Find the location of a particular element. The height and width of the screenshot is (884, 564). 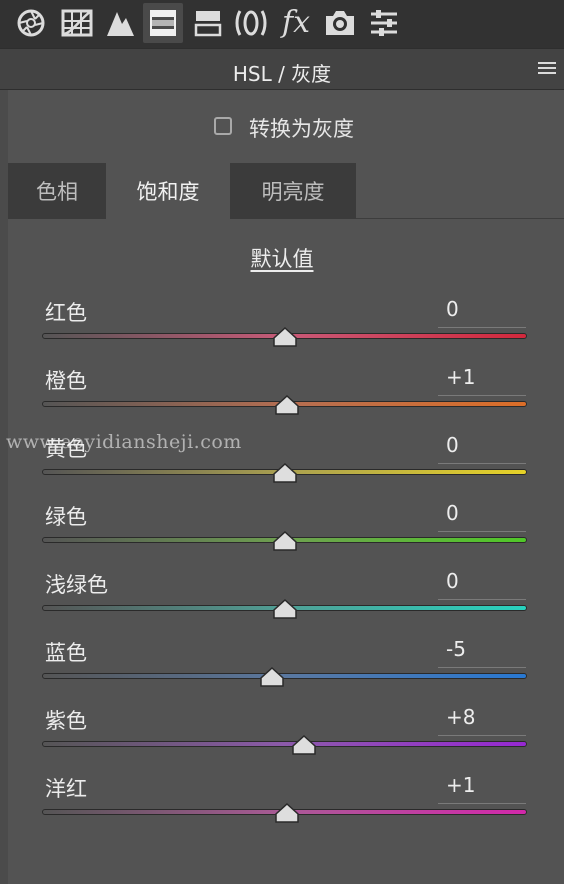

convert-grayscale-checkbox is located at coordinates (223, 126).